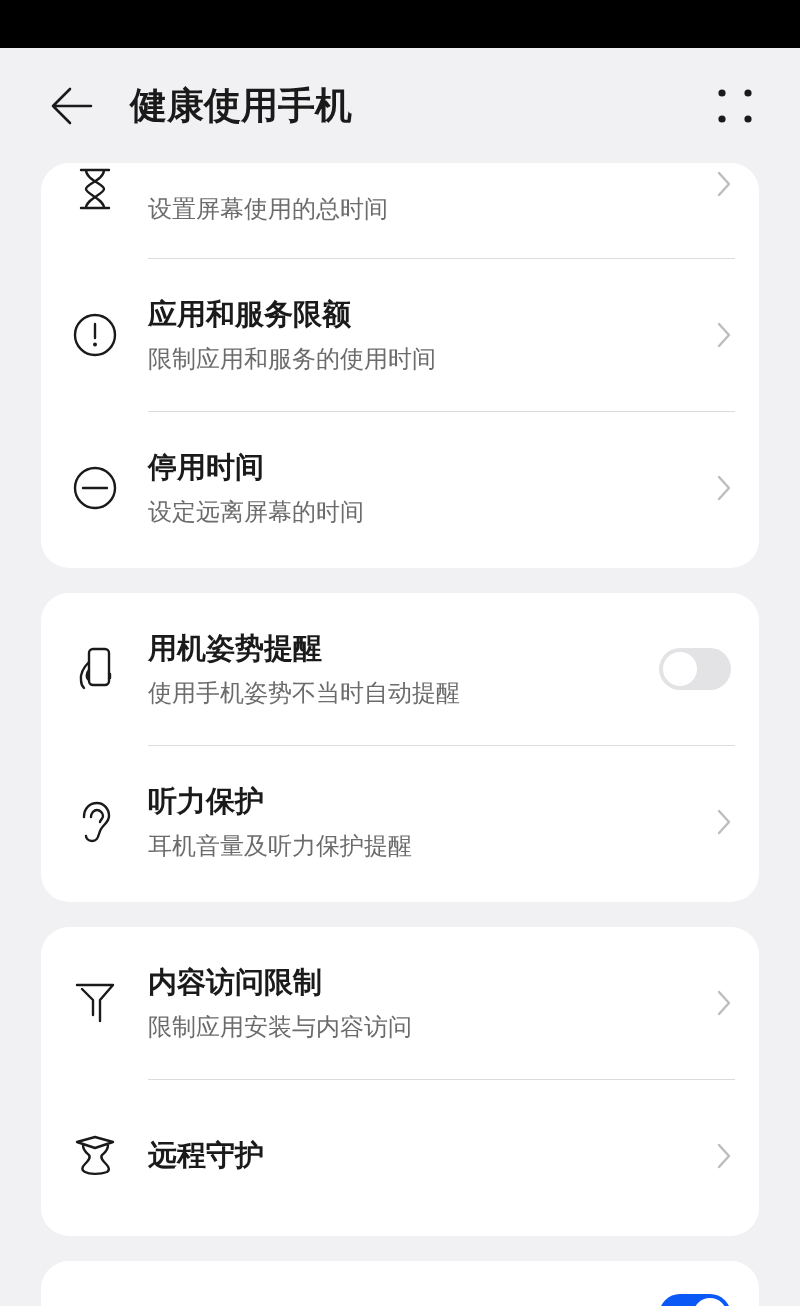 The height and width of the screenshot is (1306, 800). I want to click on page-title: 健康使用手机, so click(241, 105).